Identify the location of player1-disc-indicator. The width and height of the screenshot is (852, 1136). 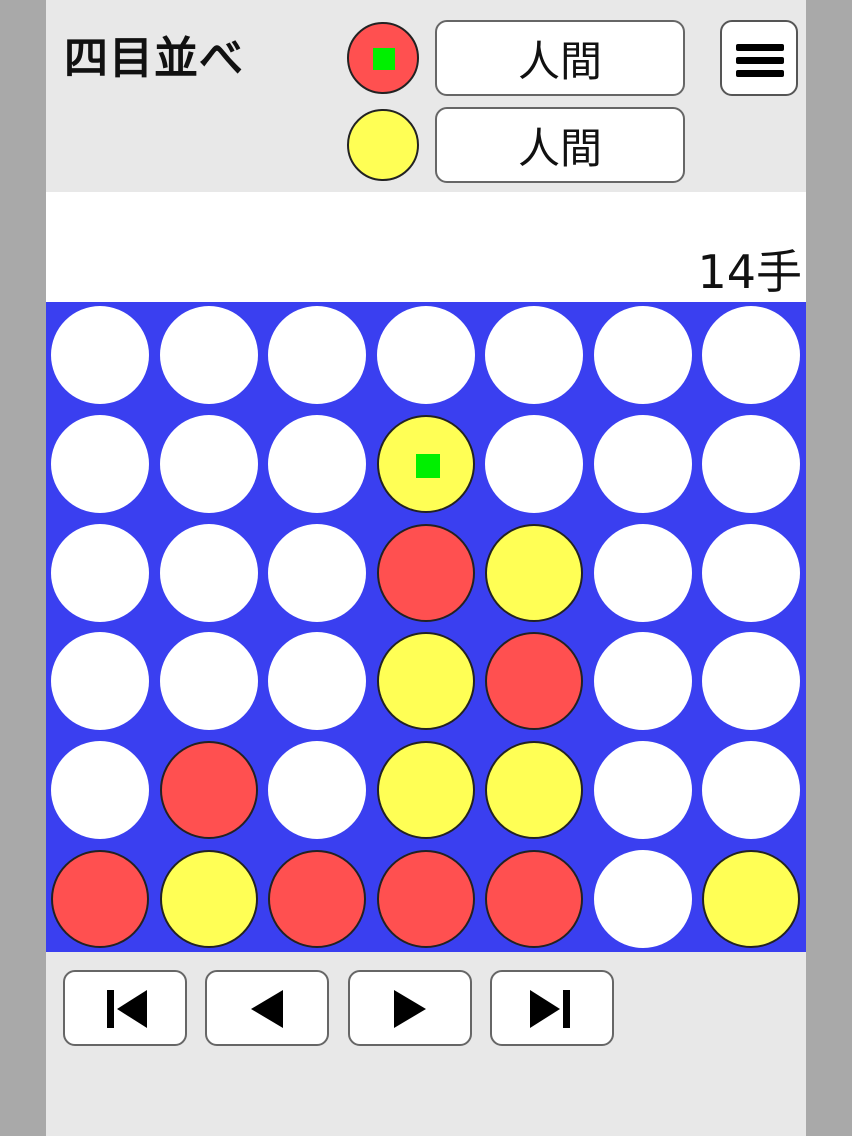
(383, 58).